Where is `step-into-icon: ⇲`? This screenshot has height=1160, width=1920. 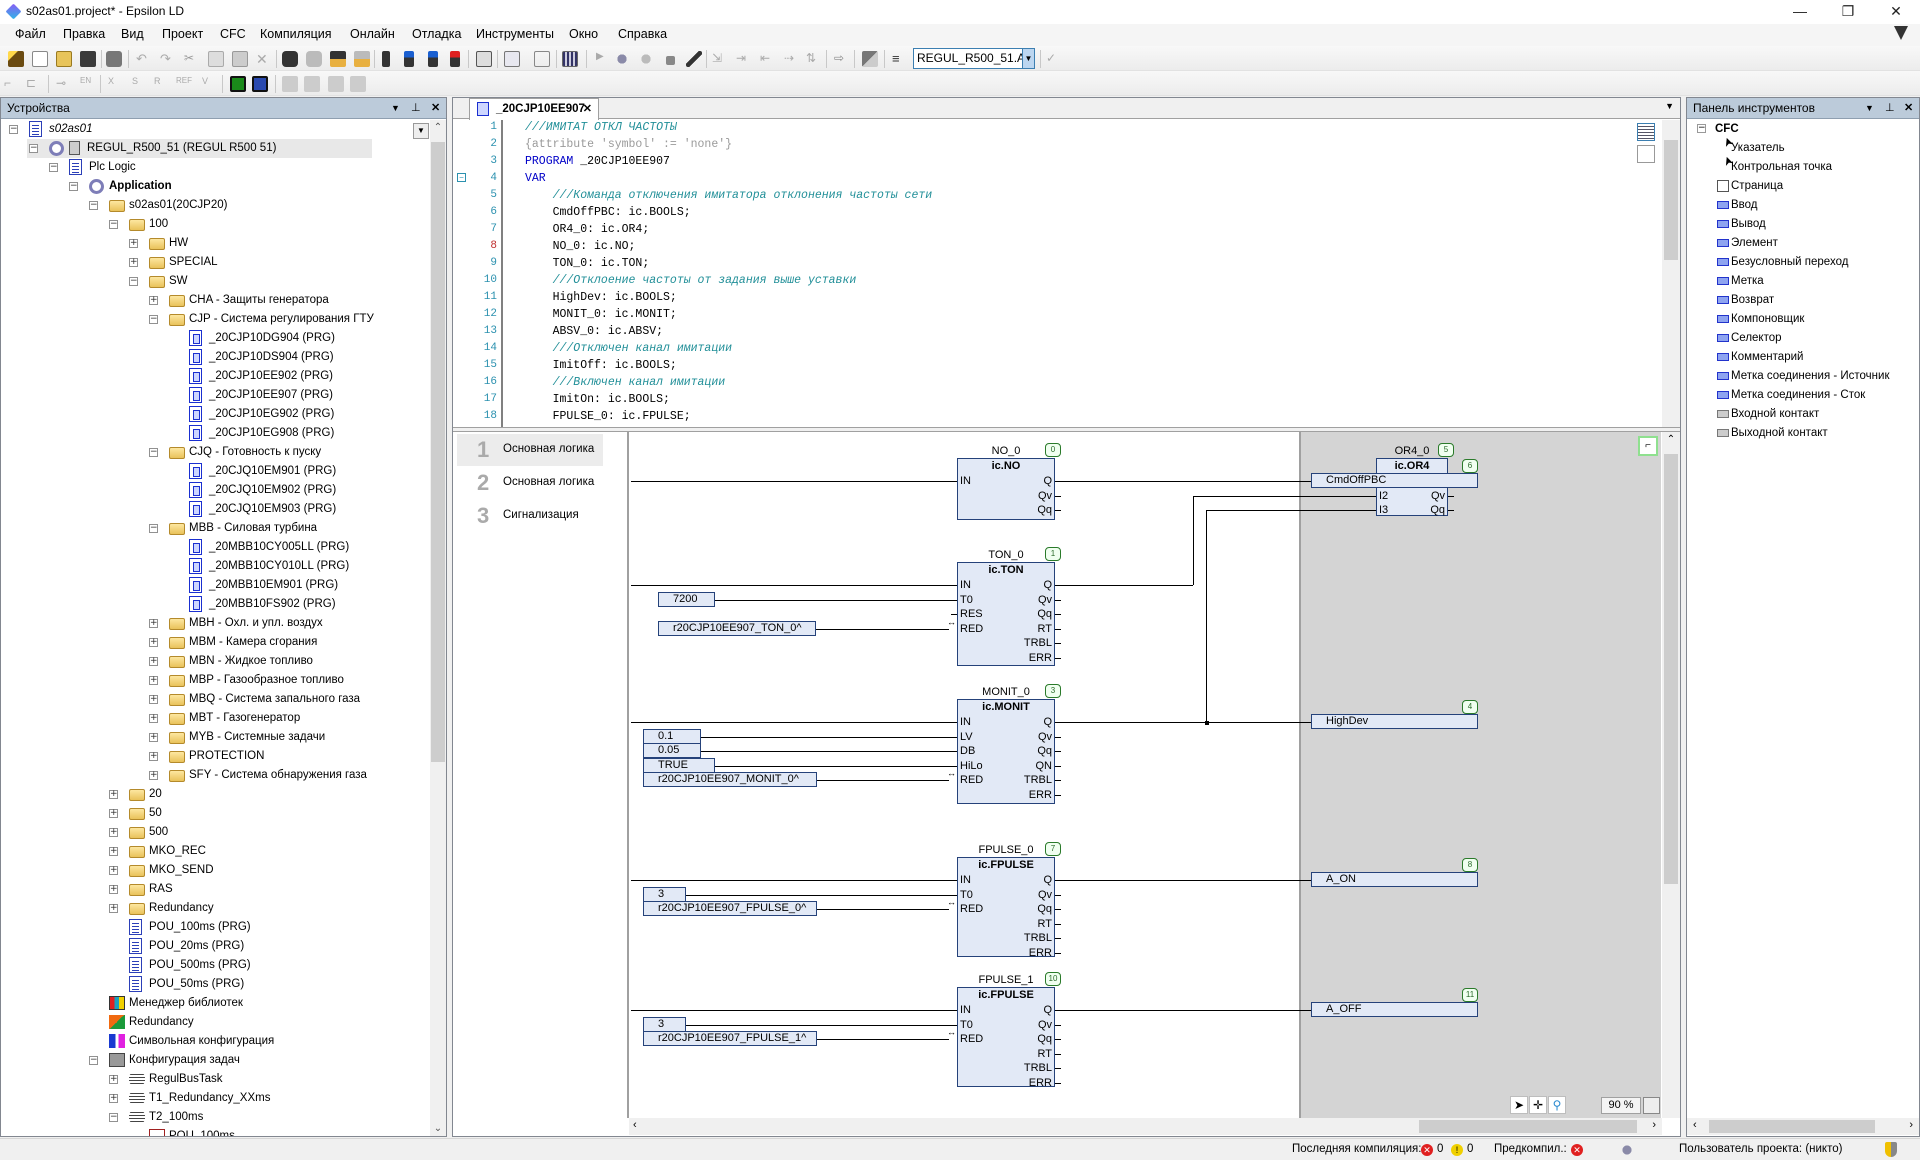 step-into-icon: ⇲ is located at coordinates (720, 59).